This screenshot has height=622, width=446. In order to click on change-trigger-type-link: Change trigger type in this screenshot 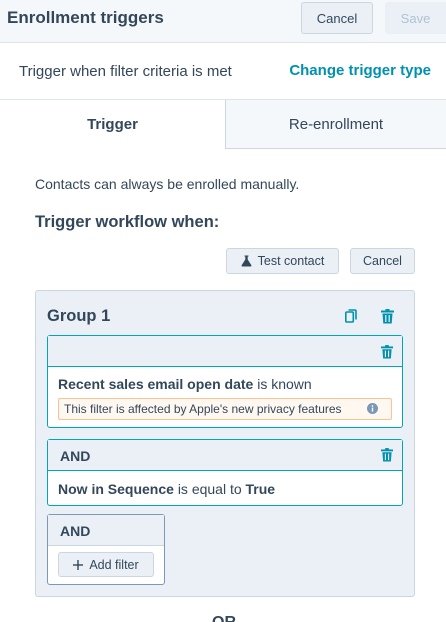, I will do `click(360, 70)`.